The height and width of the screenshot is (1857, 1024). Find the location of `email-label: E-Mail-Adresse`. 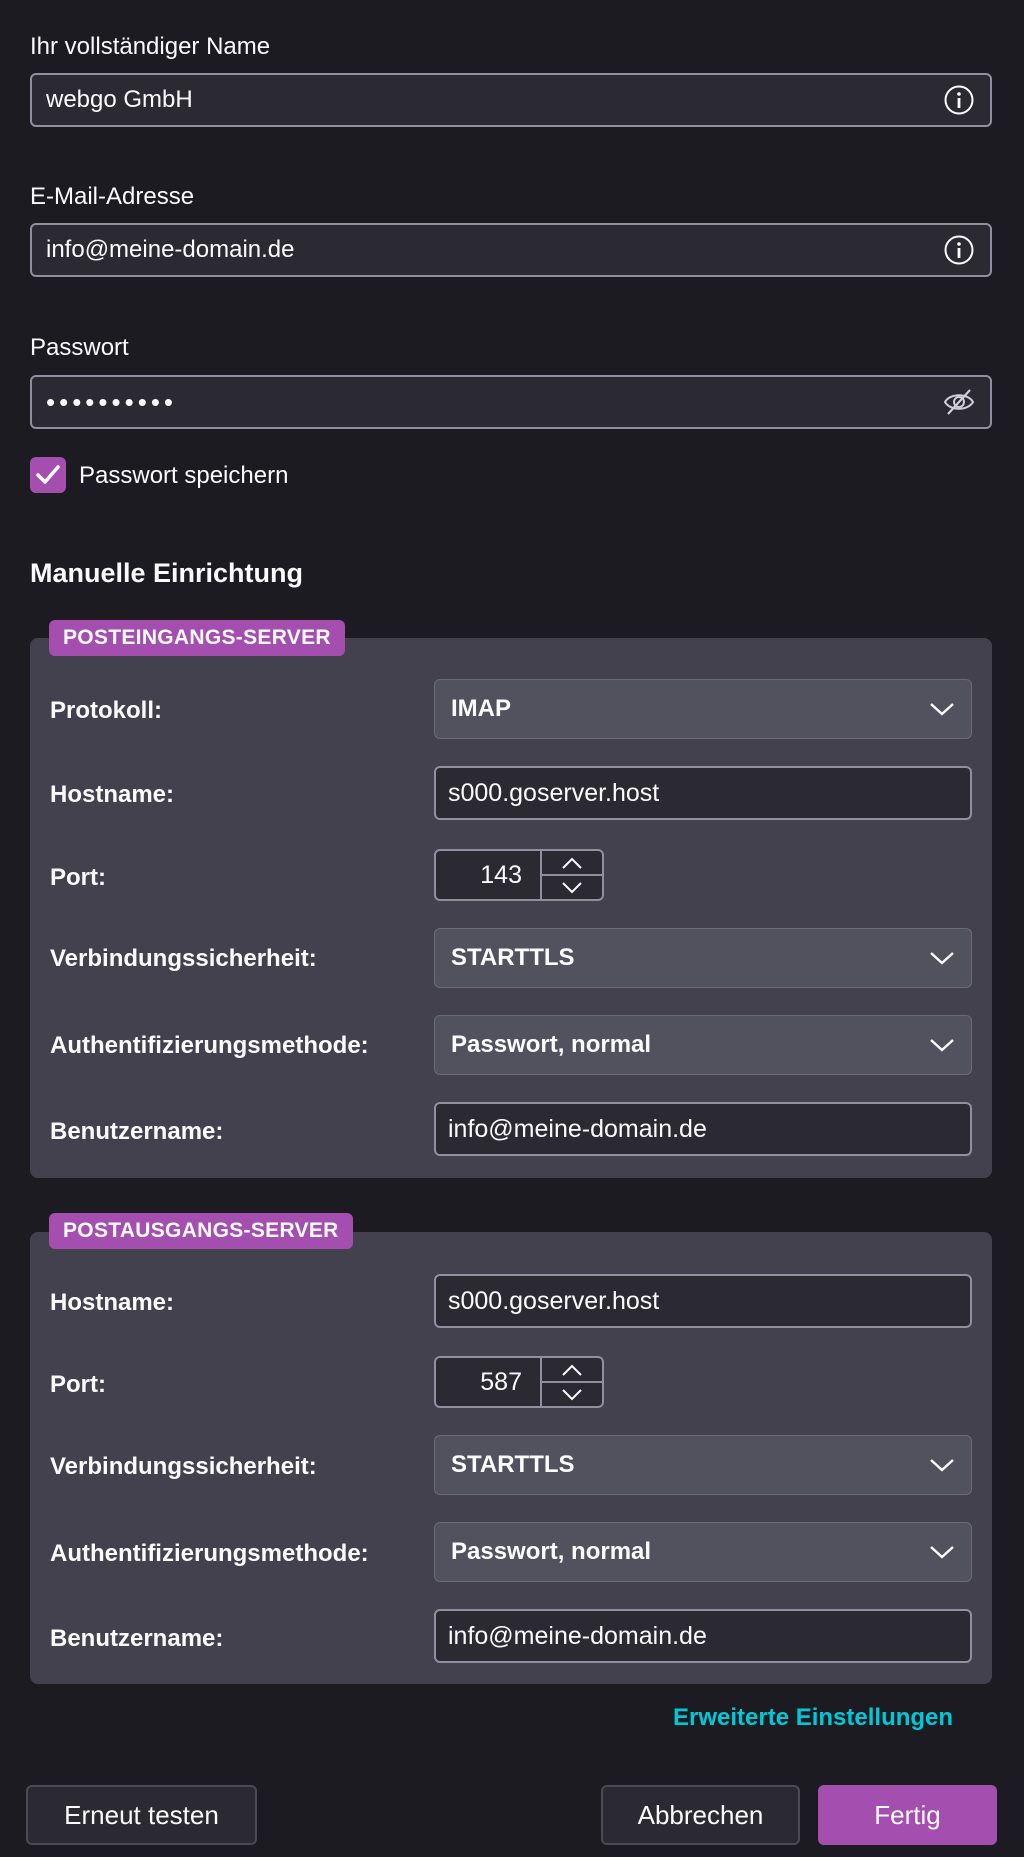

email-label: E-Mail-Adresse is located at coordinates (112, 196).